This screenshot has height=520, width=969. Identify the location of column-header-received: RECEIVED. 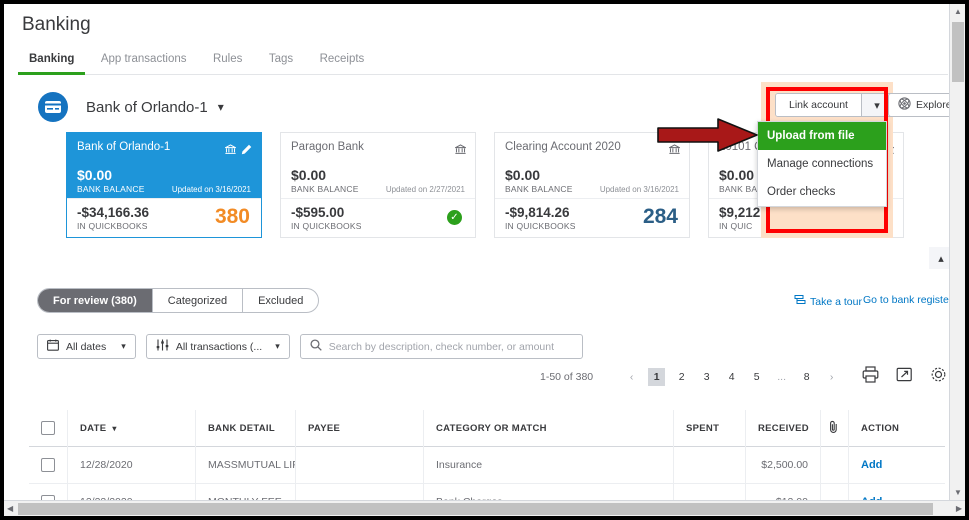
(782, 428).